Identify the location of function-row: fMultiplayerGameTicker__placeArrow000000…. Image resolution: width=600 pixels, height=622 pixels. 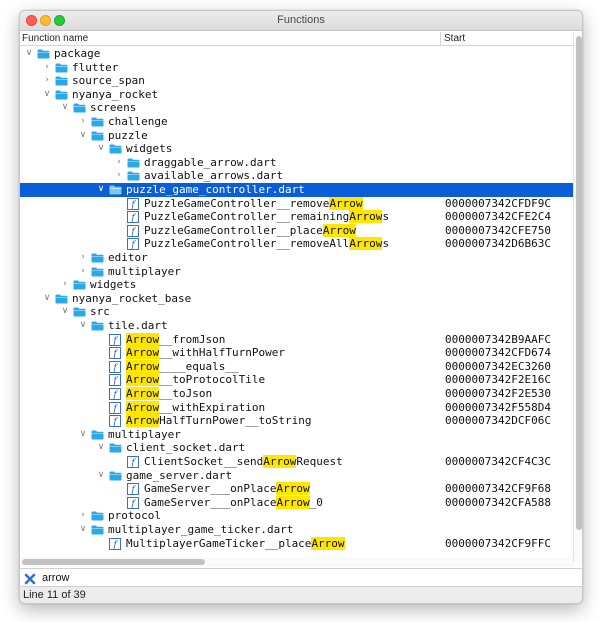
(296, 544).